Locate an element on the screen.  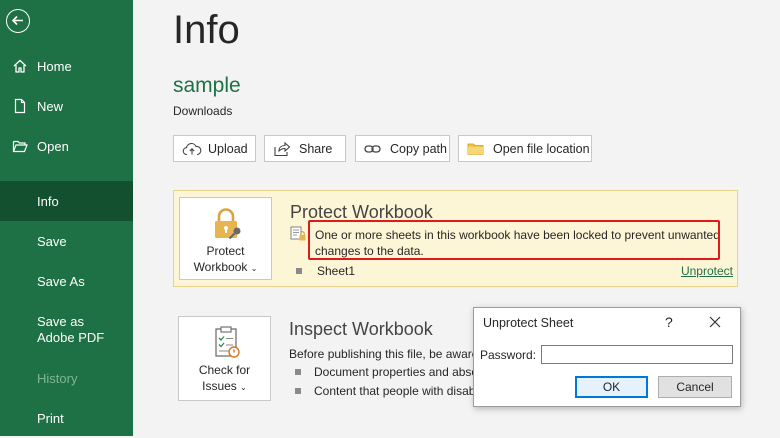
open-file-location-button: Open file location is located at coordinates (525, 148).